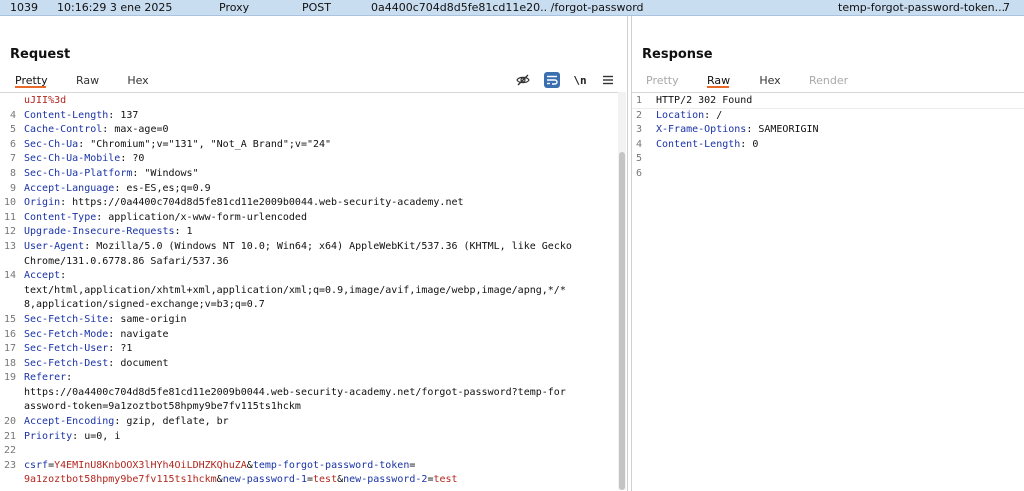  Describe the element at coordinates (298, 130) in the screenshot. I see `code-line: Cache-Control: max-age=0` at that location.